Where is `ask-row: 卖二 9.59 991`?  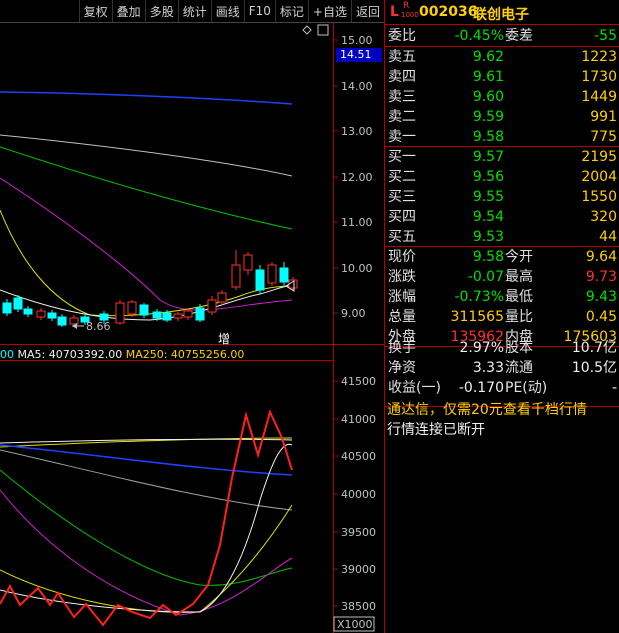 ask-row: 卖二 9.59 991 is located at coordinates (502, 117).